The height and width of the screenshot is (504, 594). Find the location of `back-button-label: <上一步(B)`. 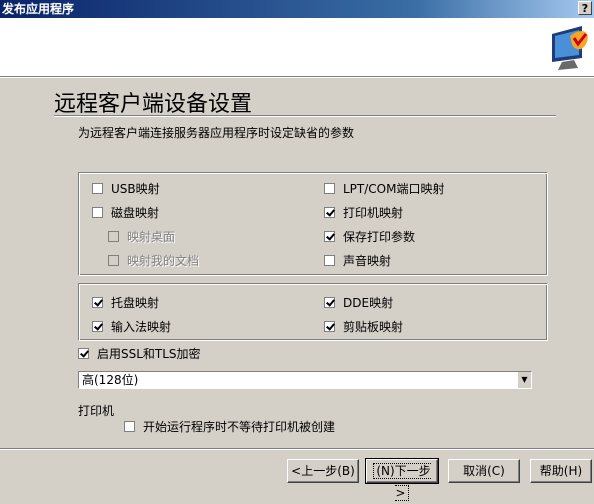

back-button-label: <上一步(B) is located at coordinates (323, 471).